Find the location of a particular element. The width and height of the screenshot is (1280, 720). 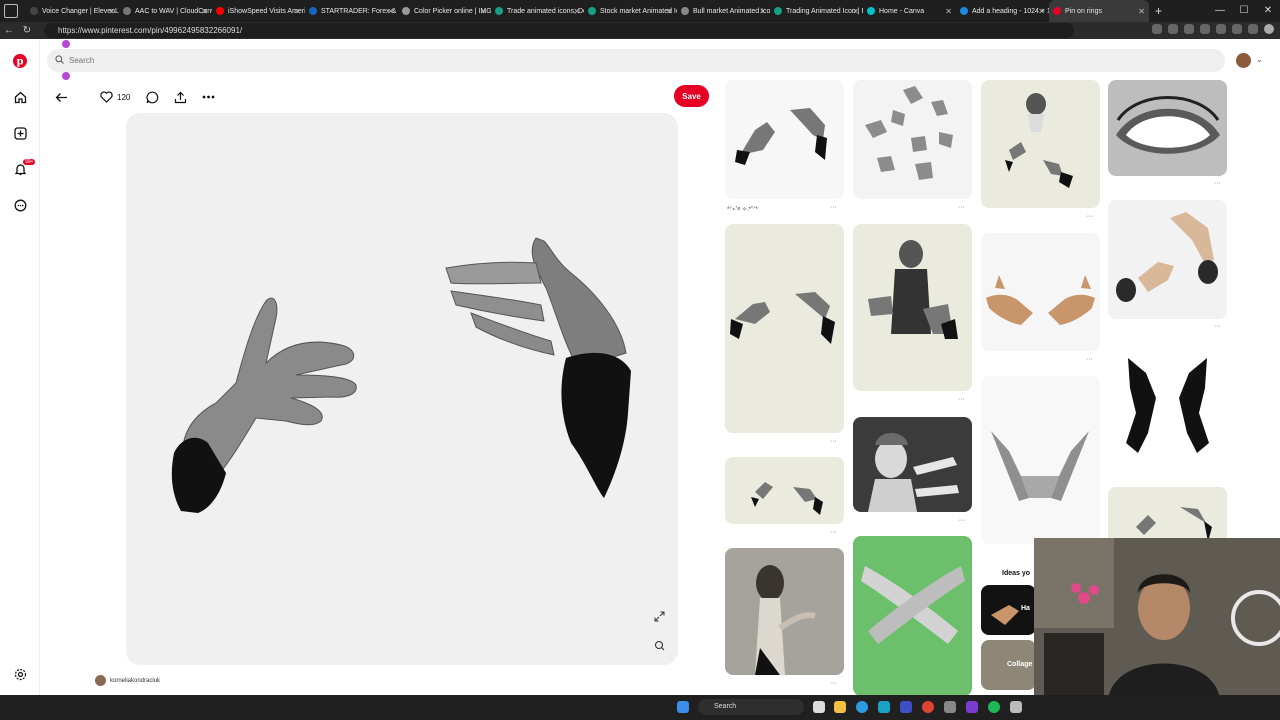

back-nav-icon: ← is located at coordinates (9, 30).